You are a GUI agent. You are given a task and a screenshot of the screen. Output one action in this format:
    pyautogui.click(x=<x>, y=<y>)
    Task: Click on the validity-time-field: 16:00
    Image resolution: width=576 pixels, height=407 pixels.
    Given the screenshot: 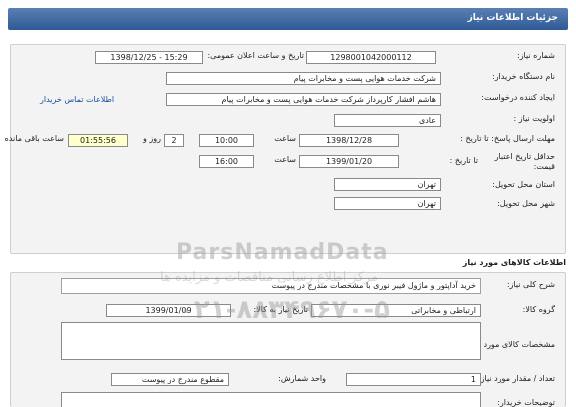 What is the action you would take?
    pyautogui.click(x=226, y=161)
    